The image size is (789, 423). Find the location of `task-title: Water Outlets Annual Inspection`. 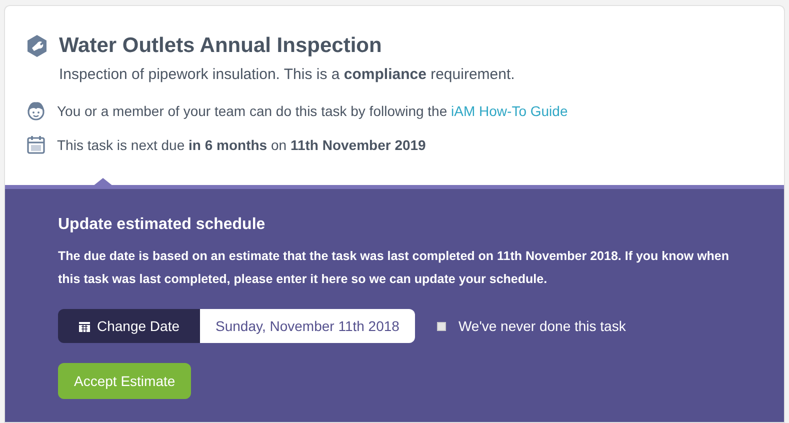

task-title: Water Outlets Annual Inspection is located at coordinates (220, 46).